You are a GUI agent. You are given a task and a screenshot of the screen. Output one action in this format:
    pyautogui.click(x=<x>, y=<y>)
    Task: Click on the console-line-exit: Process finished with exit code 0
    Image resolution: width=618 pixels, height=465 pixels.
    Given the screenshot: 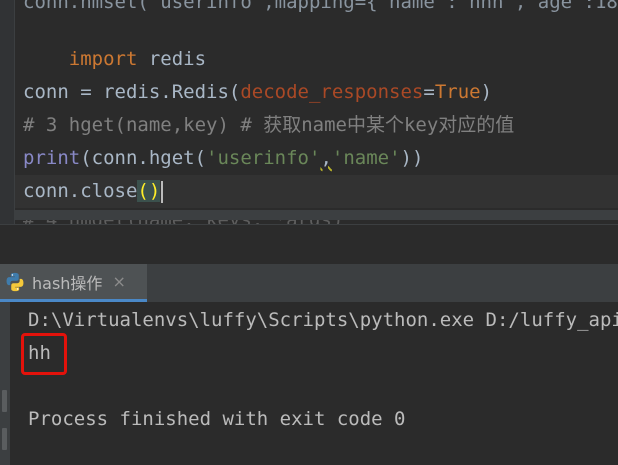 What is the action you would take?
    pyautogui.click(x=217, y=419)
    